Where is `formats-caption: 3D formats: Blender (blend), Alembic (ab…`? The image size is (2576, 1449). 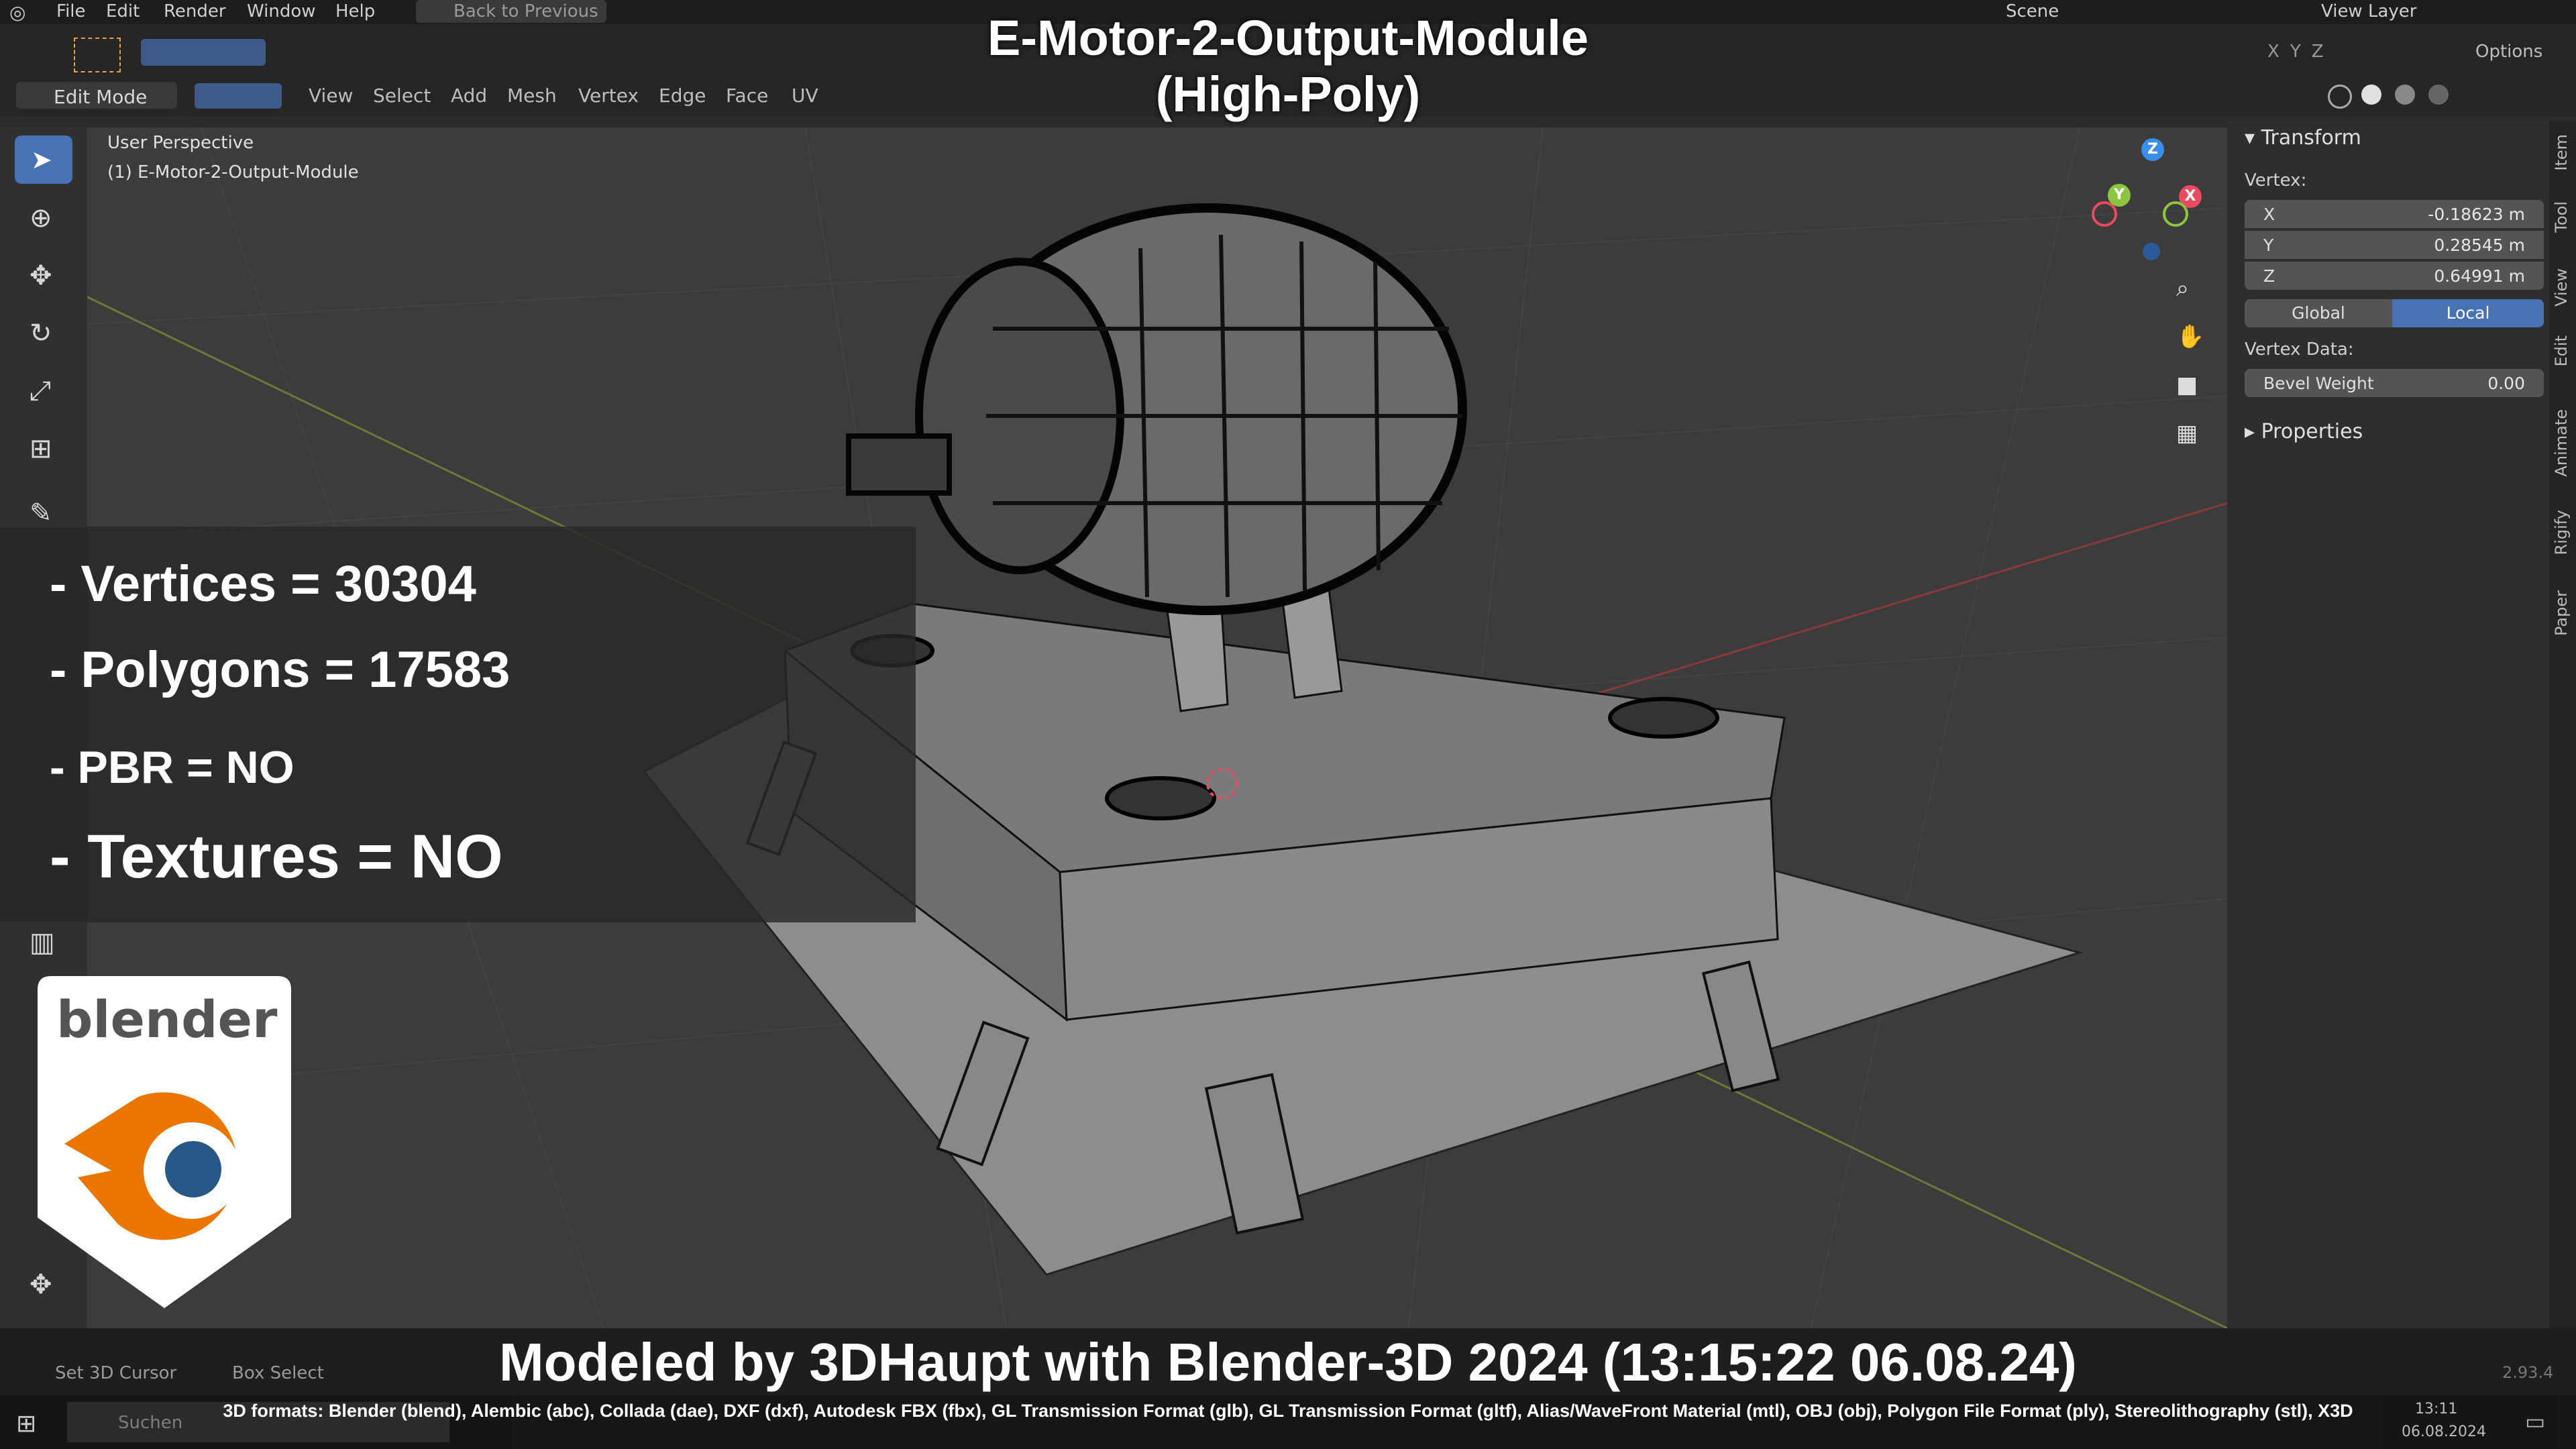 formats-caption: 3D formats: Blender (blend), Alembic (ab… is located at coordinates (1288, 1411).